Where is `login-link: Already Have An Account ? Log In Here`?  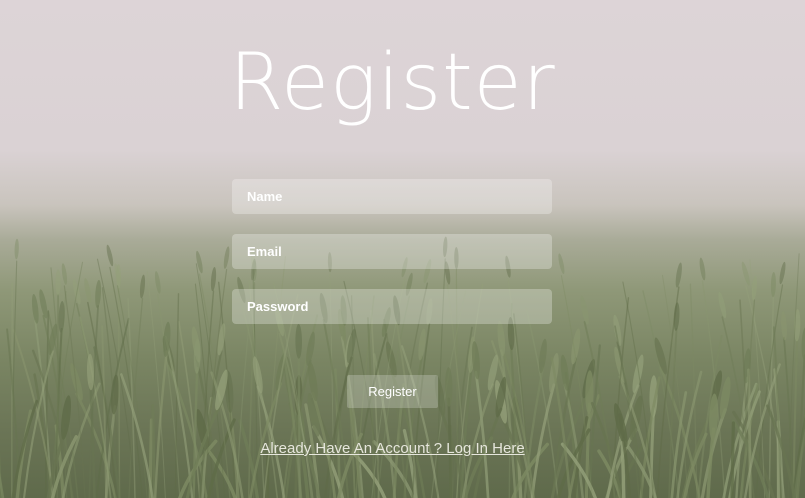
login-link: Already Have An Account ? Log In Here is located at coordinates (392, 448).